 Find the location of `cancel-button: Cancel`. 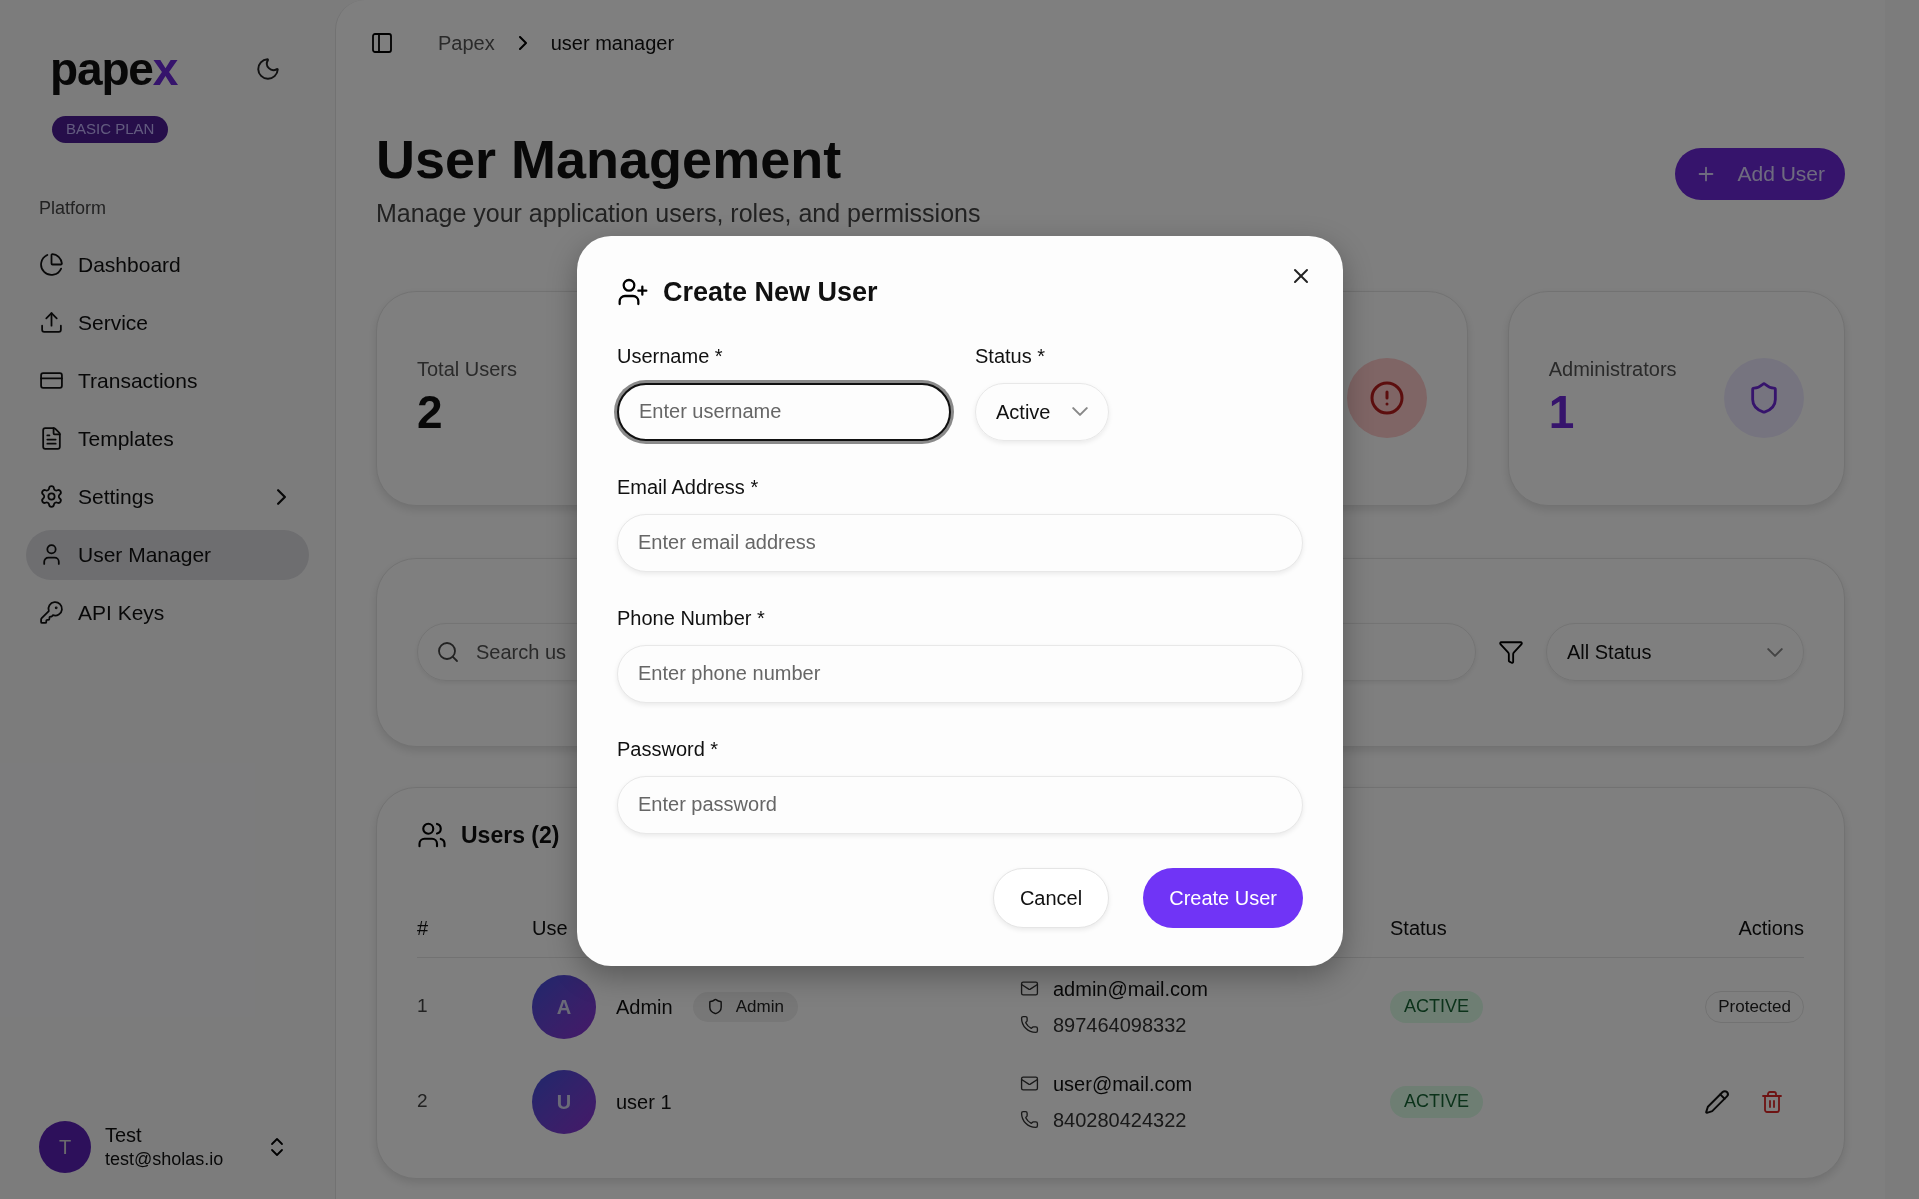

cancel-button: Cancel is located at coordinates (1051, 897).